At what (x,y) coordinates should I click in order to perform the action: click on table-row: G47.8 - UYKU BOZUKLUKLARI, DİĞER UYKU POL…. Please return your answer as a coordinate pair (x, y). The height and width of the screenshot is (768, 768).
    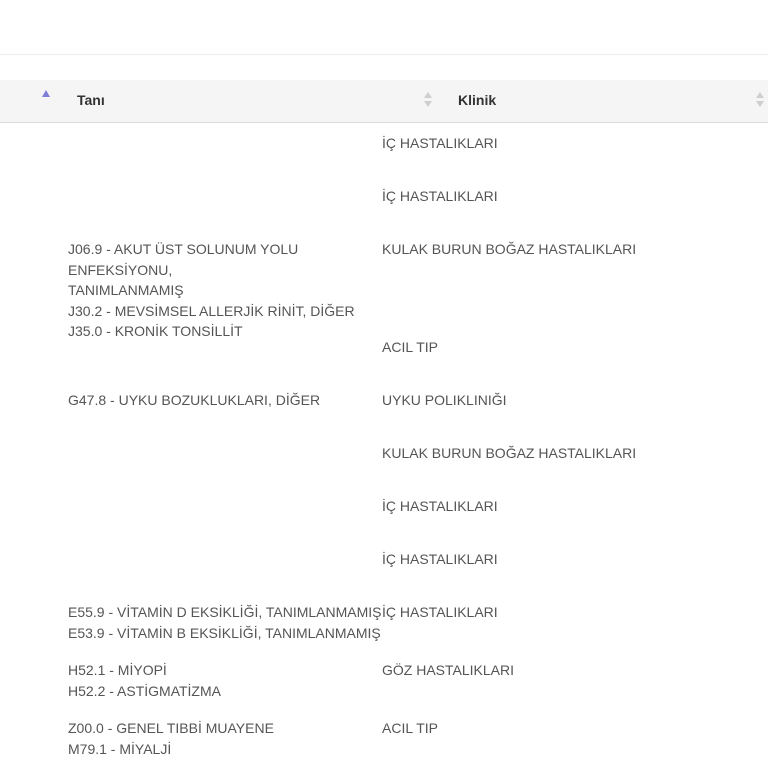
    Looking at the image, I should click on (384, 406).